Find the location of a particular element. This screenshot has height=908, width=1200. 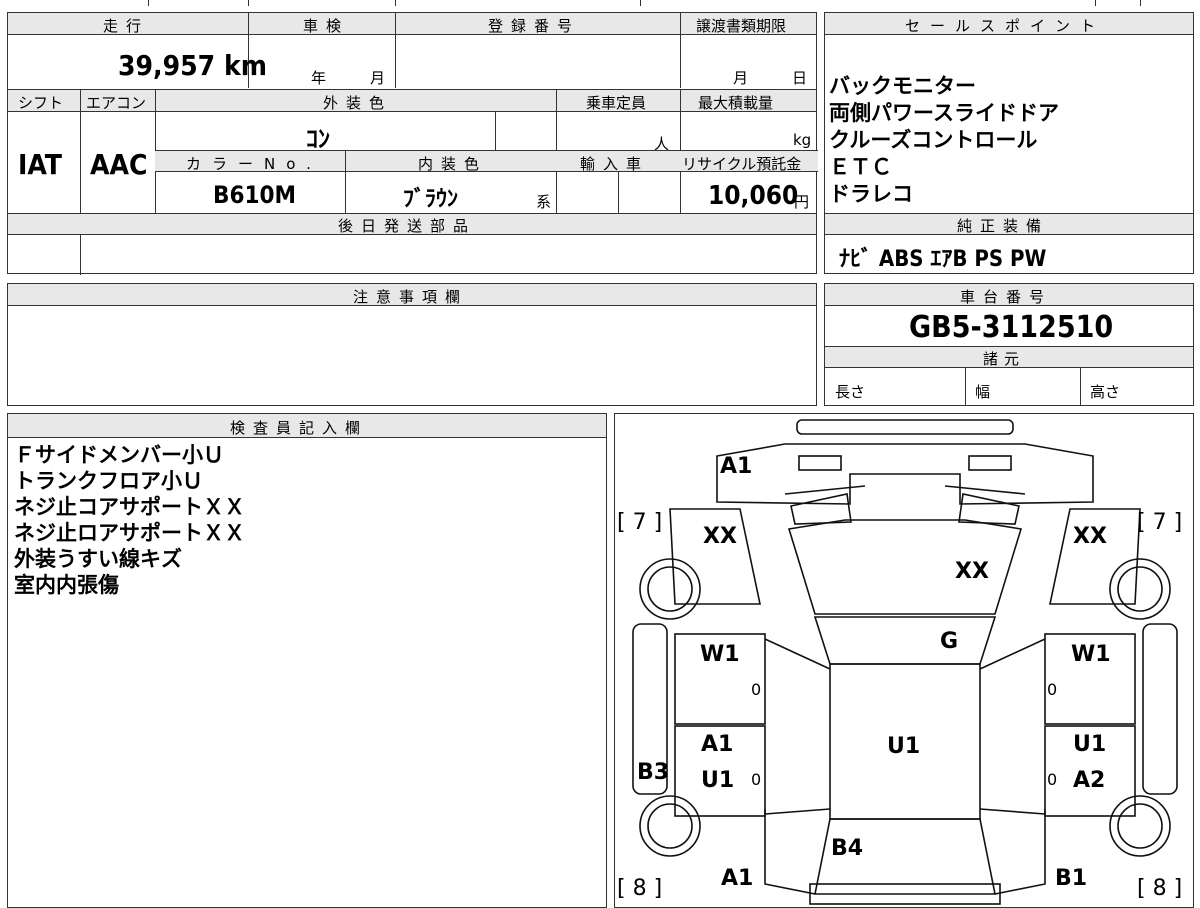

aircon-value: AAC is located at coordinates (119, 164).